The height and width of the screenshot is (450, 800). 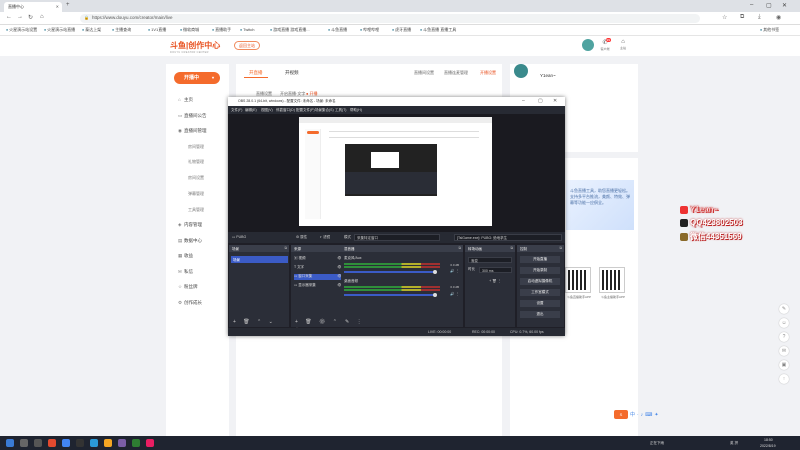 I want to click on mic-manage-link: 直播连麦管理, so click(x=456, y=73).